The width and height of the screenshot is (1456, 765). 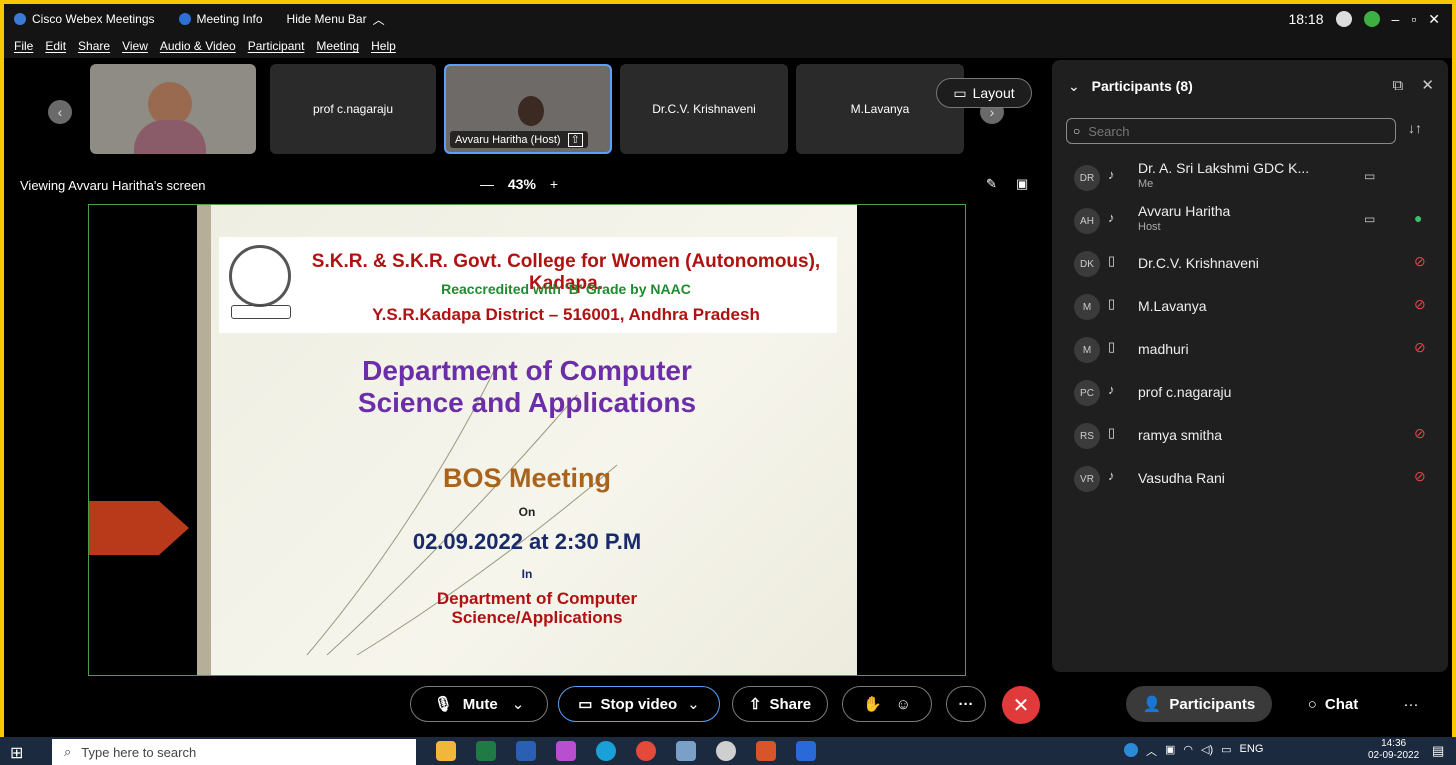 I want to click on settings-icon, so click(x=726, y=751).